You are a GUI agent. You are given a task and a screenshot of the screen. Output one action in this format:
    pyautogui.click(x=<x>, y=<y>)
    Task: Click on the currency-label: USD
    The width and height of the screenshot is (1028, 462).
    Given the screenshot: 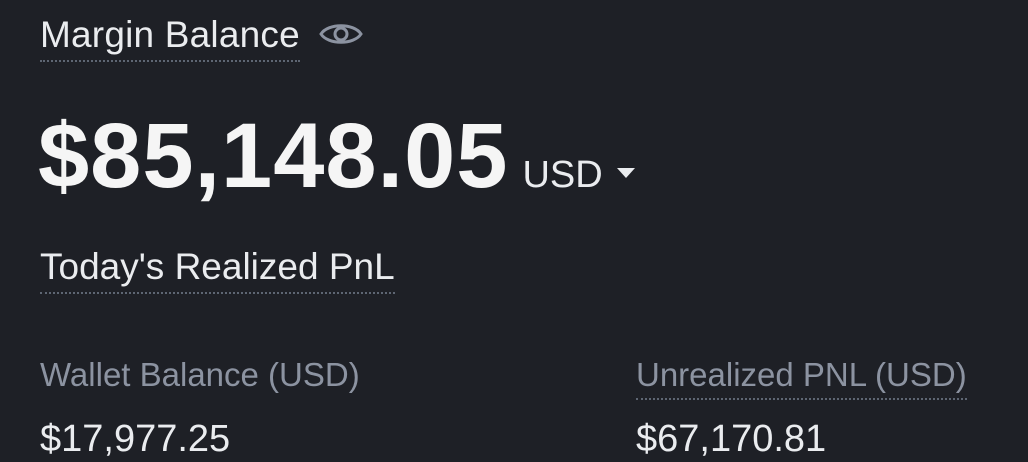 What is the action you would take?
    pyautogui.click(x=562, y=175)
    